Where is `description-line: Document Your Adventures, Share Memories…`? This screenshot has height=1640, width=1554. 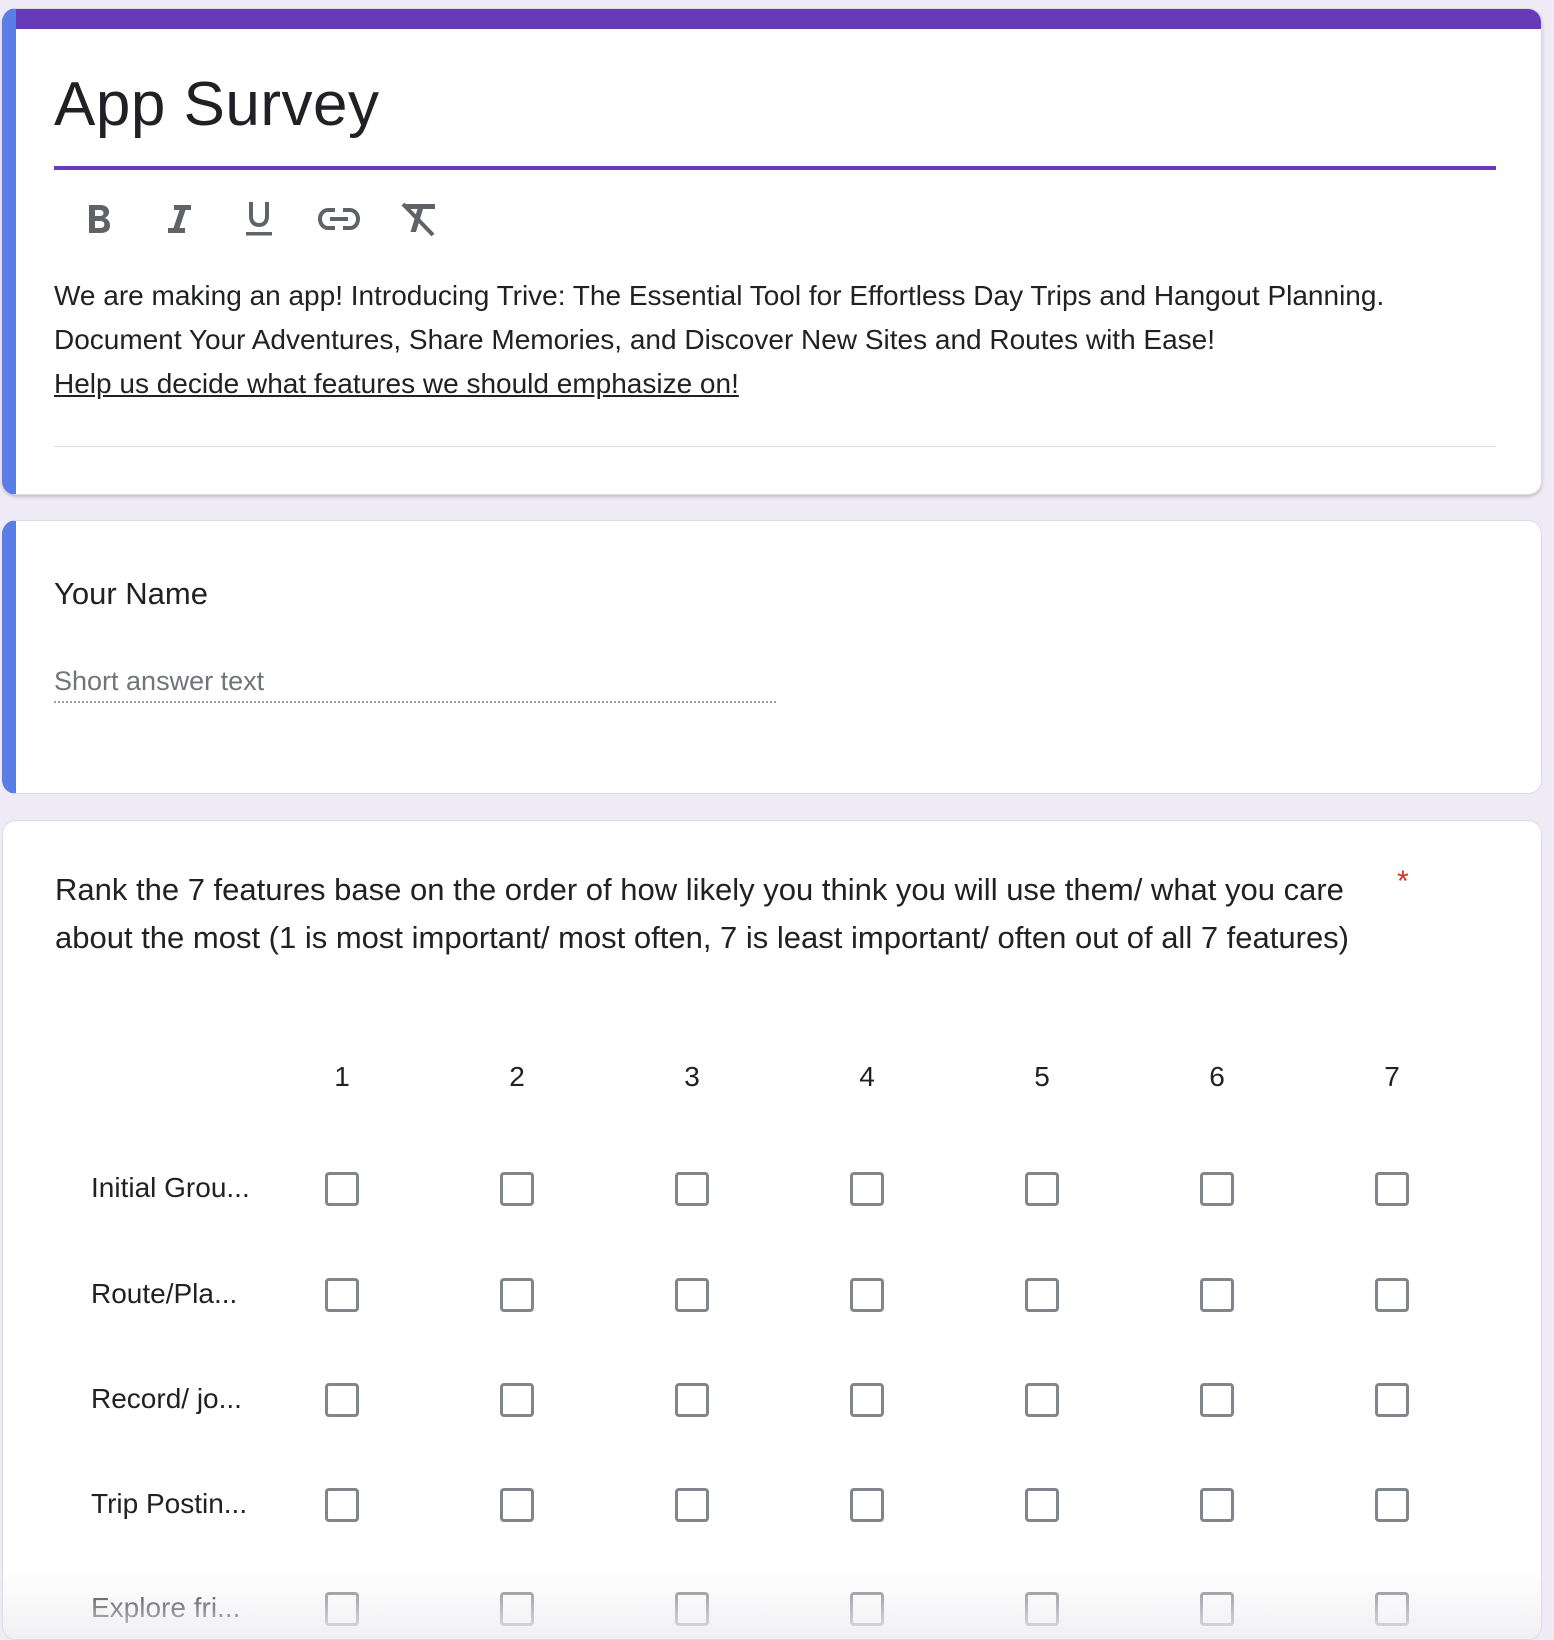 description-line: Document Your Adventures, Share Memories… is located at coordinates (635, 339).